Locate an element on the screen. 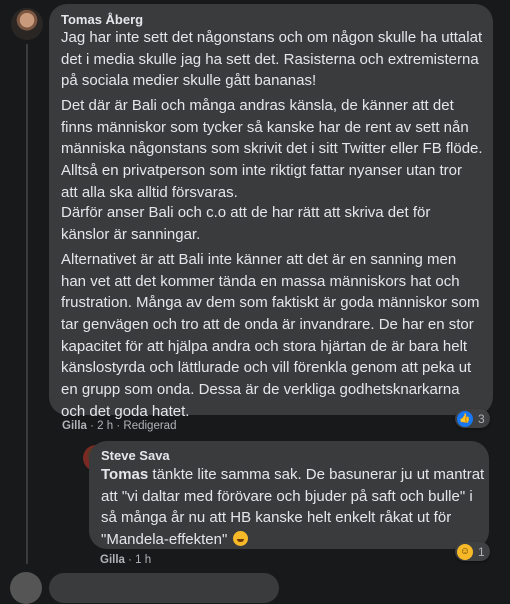  timestamp: 1 h is located at coordinates (143, 560).